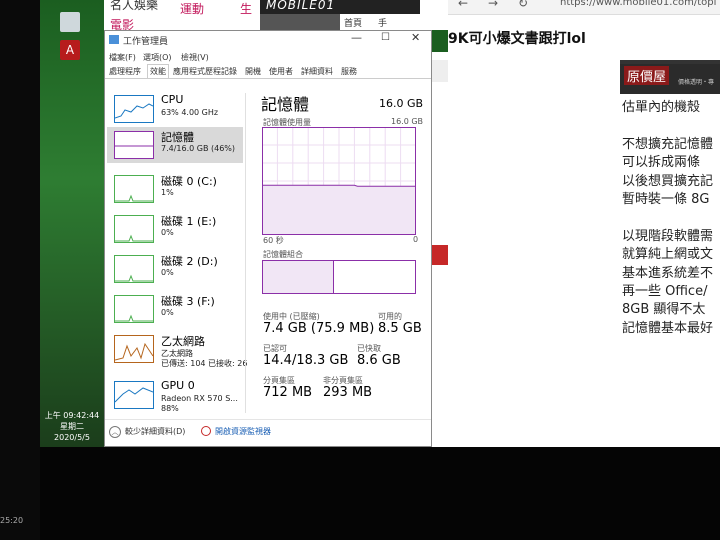 The image size is (720, 540). I want to click on sidebar-item-ethernet: 乙太網路 乙太網路 已傳送: 104 已接收: 26, so click(177, 349).